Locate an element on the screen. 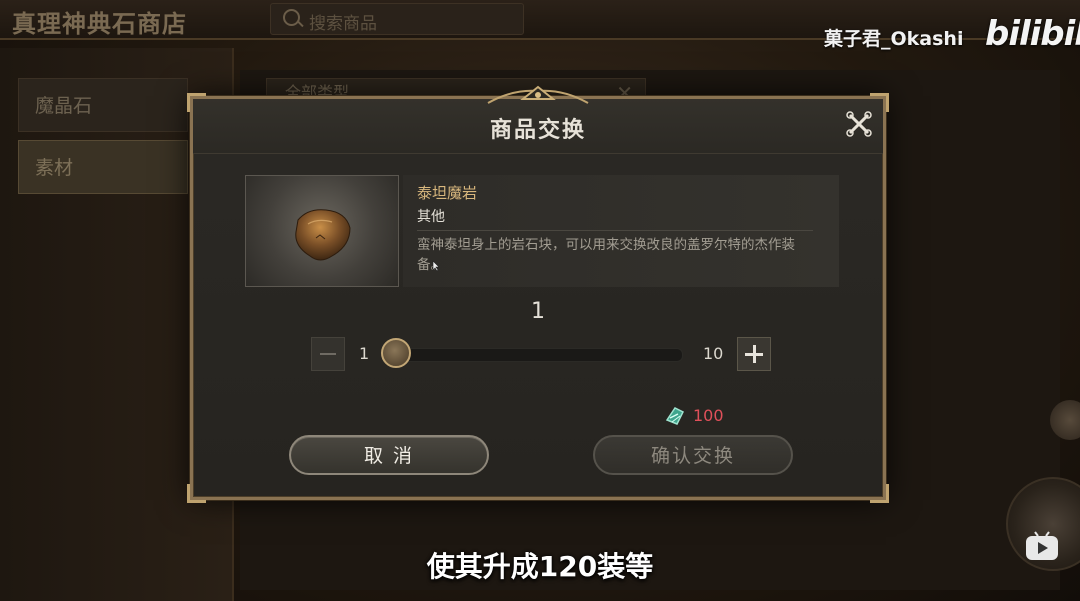 The width and height of the screenshot is (1080, 601). price-amount: 100 is located at coordinates (708, 415).